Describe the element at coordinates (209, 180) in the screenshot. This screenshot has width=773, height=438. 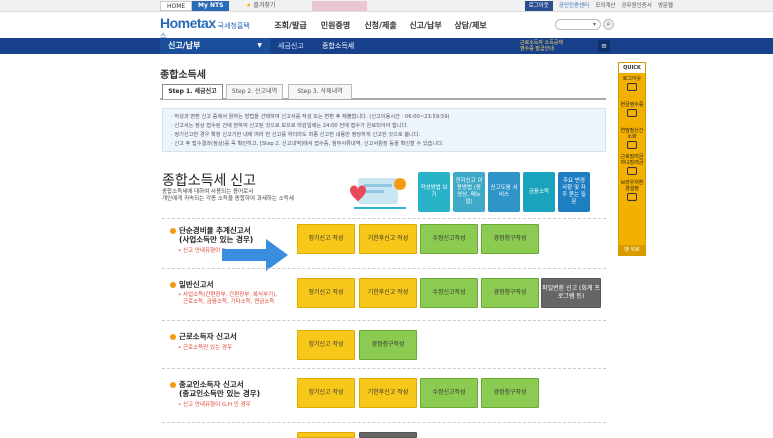
I see `banner-title: 종합소득세 신고` at that location.